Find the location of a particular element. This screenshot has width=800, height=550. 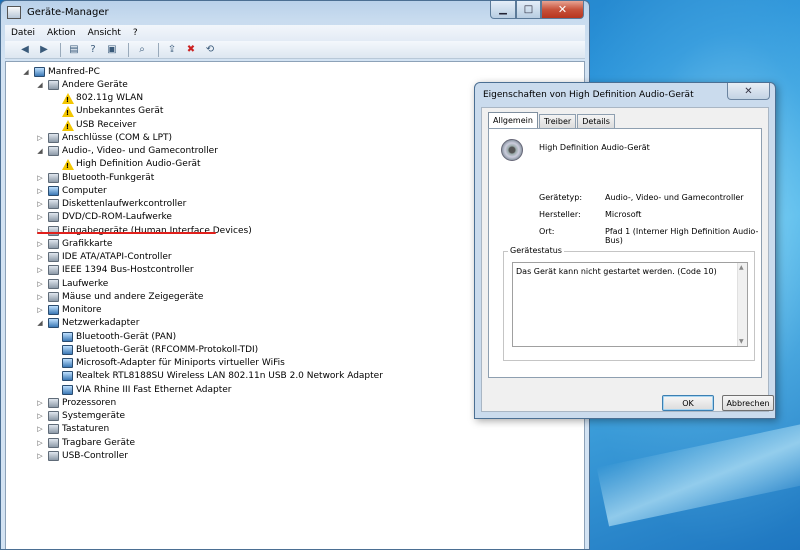

tree-item: Bluetooth-Gerät (RFCOMM-Protokoll-TDI) is located at coordinates (154, 349).